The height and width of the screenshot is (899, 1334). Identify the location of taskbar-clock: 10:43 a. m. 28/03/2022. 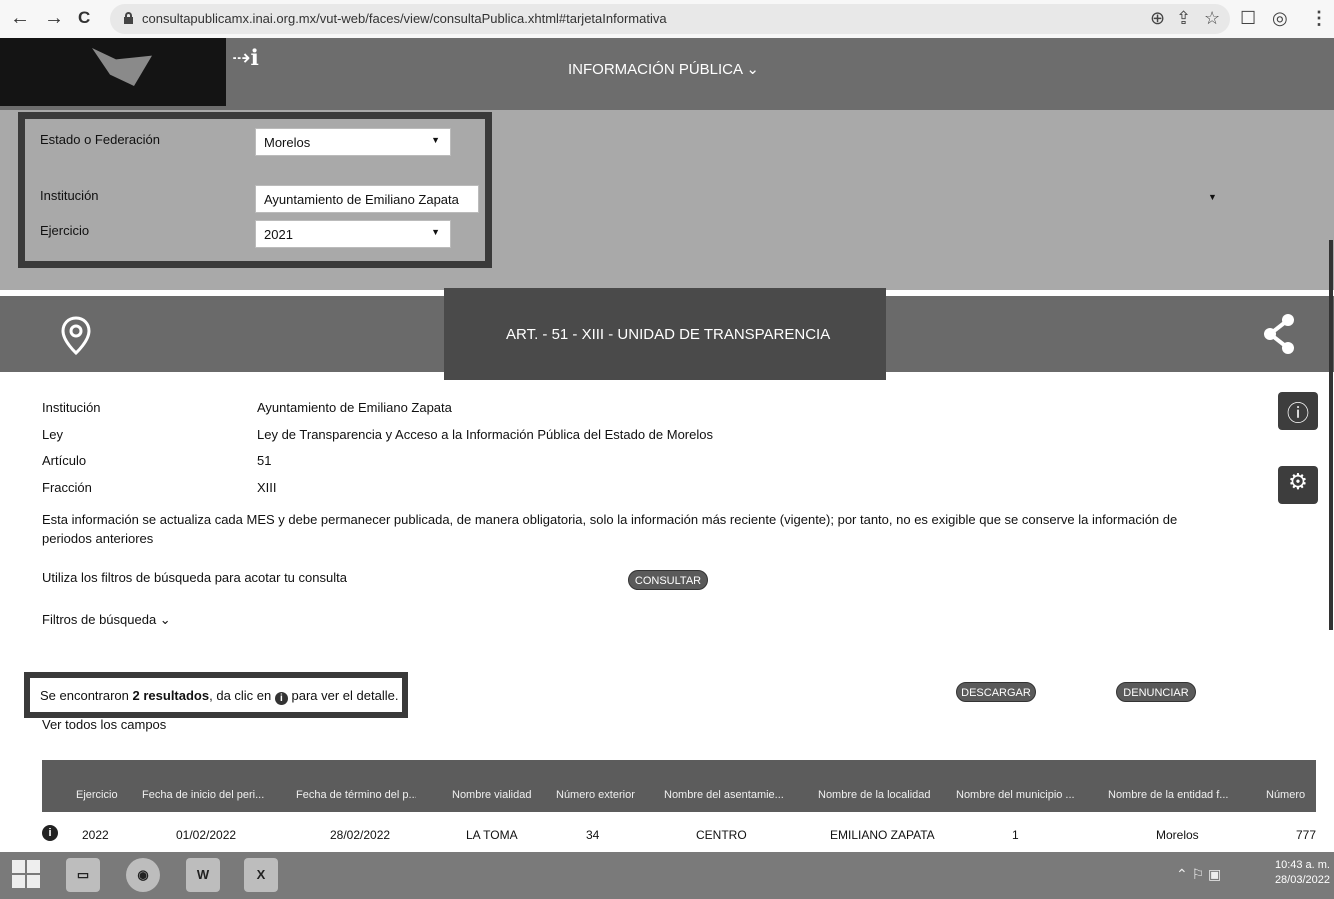
(1295, 873).